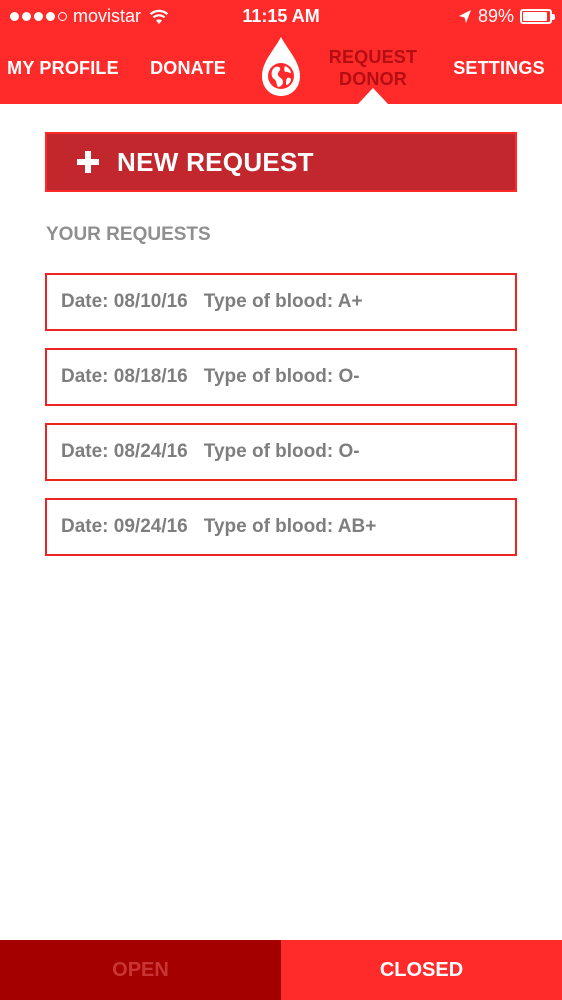  What do you see at coordinates (188, 68) in the screenshot?
I see `nav-donate: DONATE` at bounding box center [188, 68].